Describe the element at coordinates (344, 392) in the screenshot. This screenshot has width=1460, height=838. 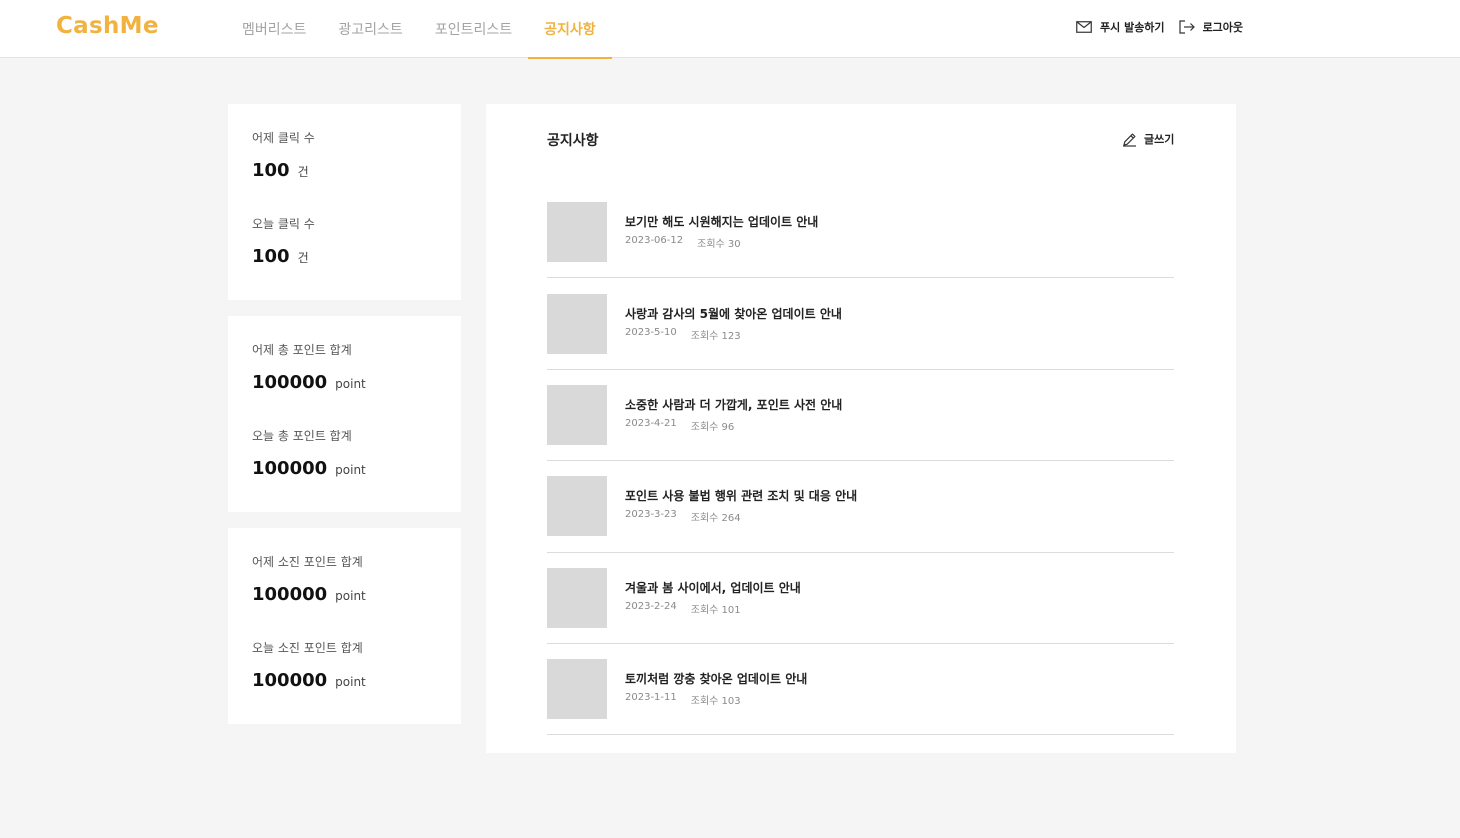
I see `yesterday-total-points-row: 100000 point` at that location.